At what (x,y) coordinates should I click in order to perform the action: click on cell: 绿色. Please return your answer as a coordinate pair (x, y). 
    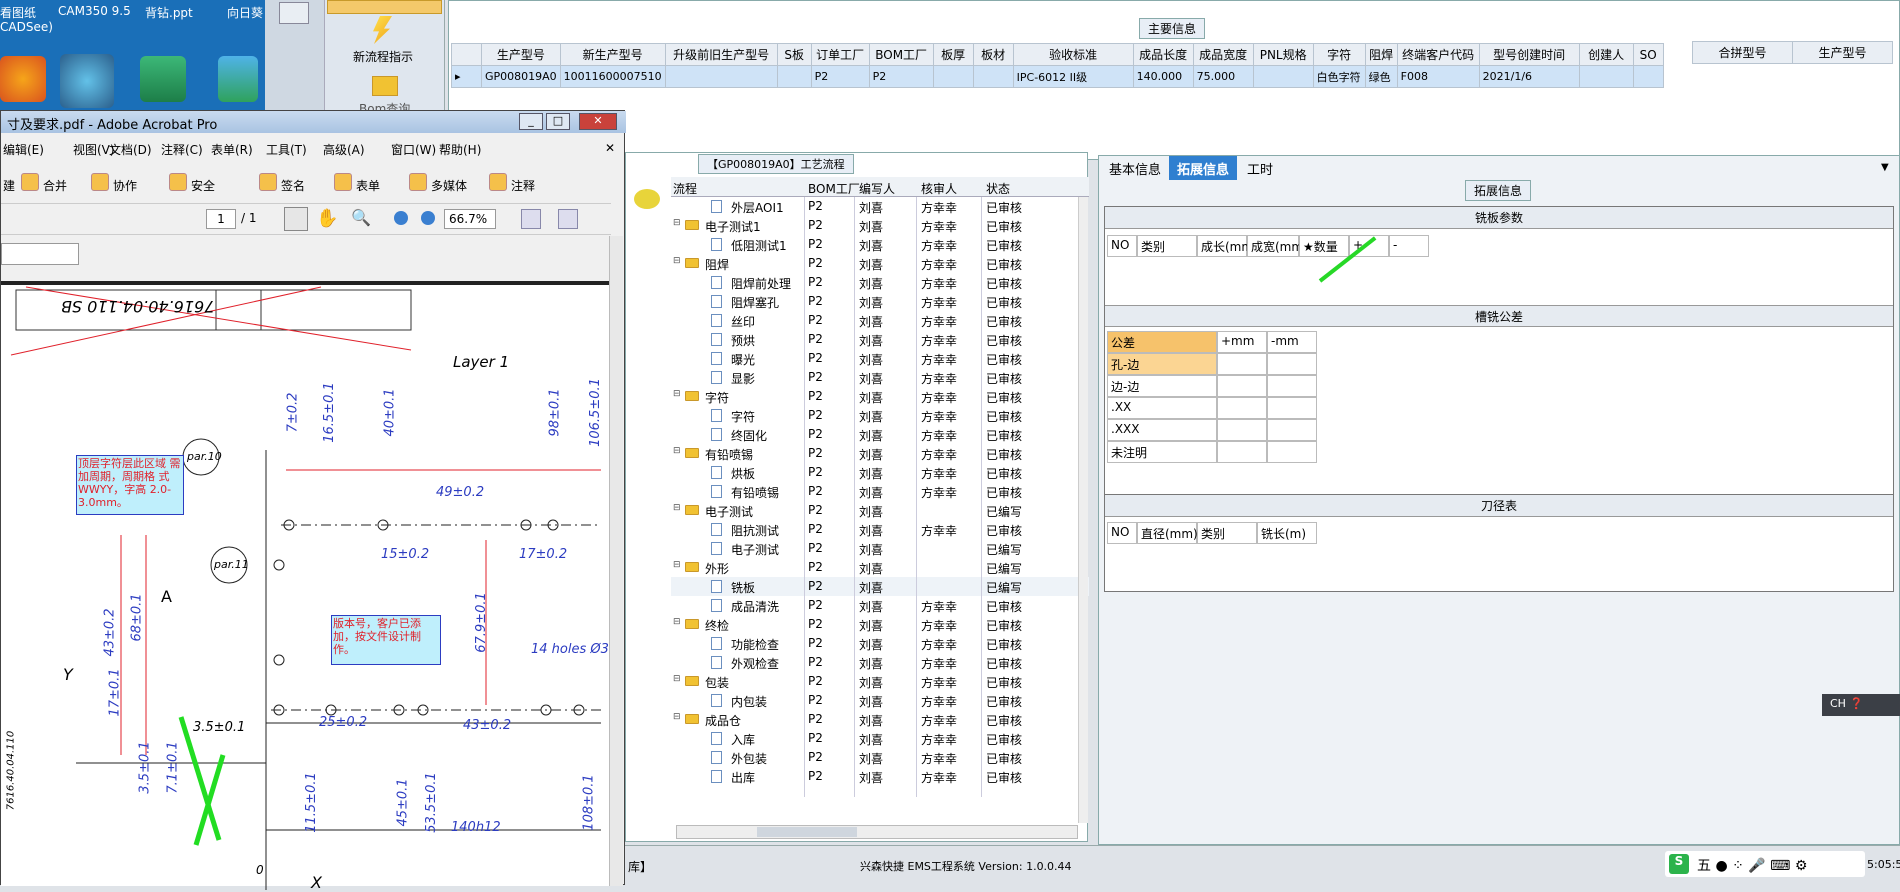
    Looking at the image, I should click on (1381, 76).